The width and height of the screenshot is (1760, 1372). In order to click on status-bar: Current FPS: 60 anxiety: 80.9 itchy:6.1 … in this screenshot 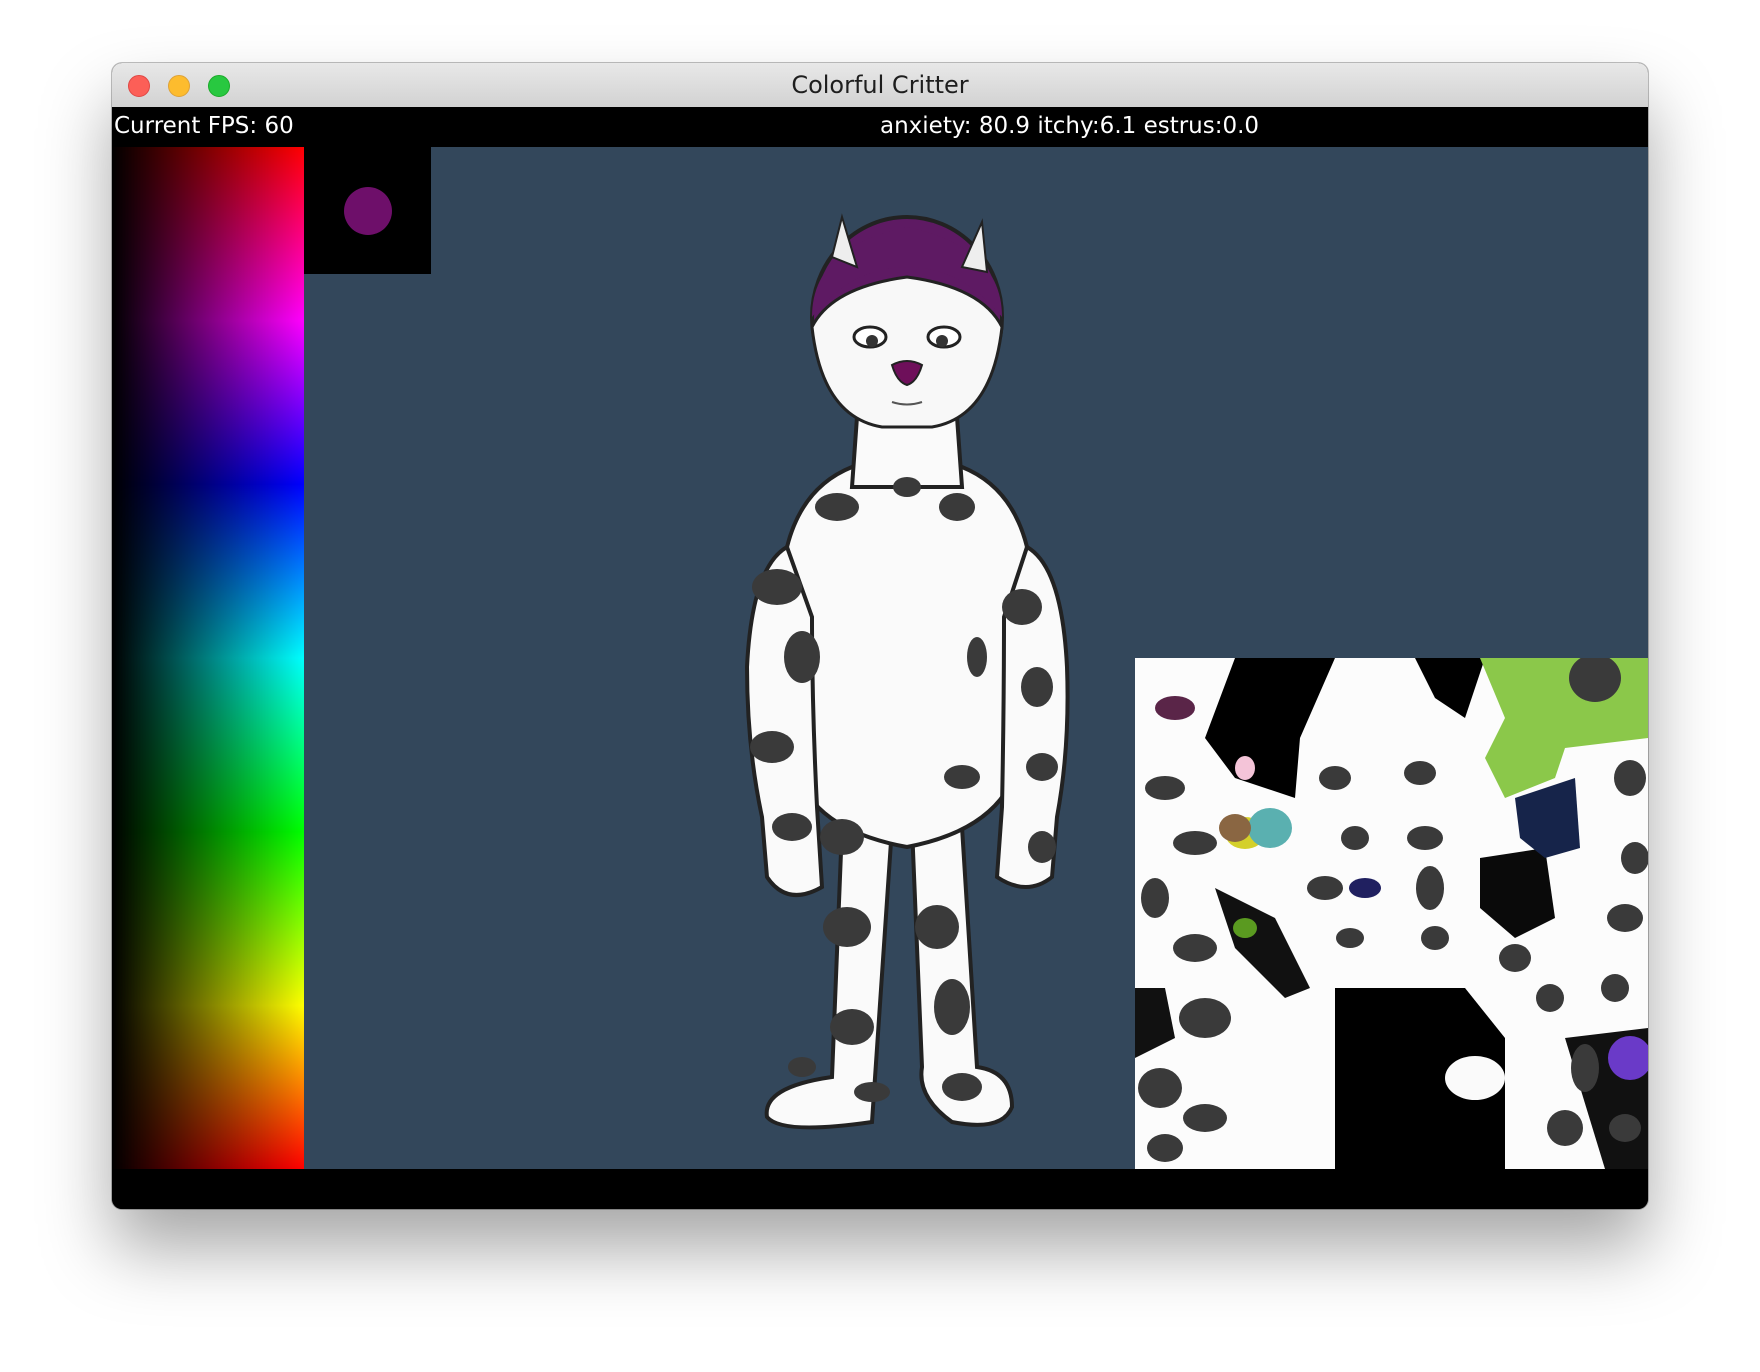, I will do `click(880, 127)`.